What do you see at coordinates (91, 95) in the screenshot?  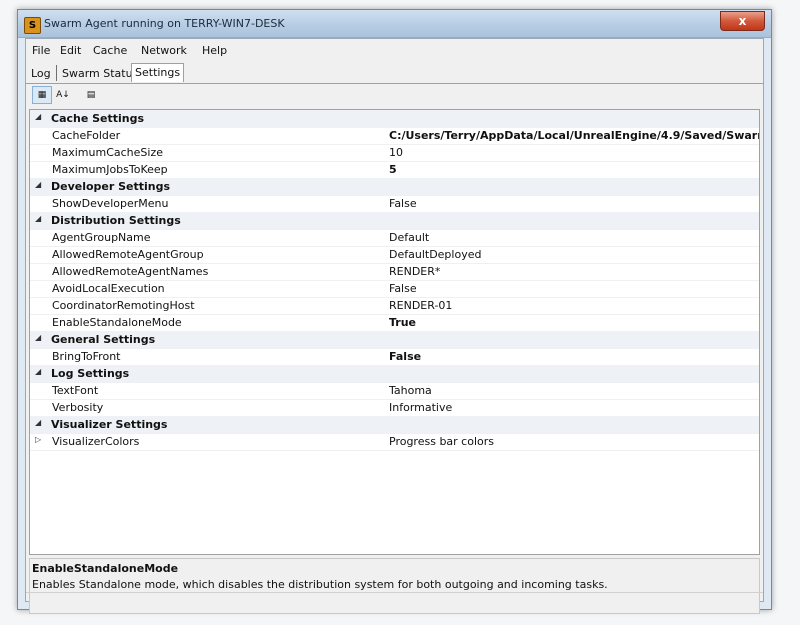 I see `property-pages-icon: ▤` at bounding box center [91, 95].